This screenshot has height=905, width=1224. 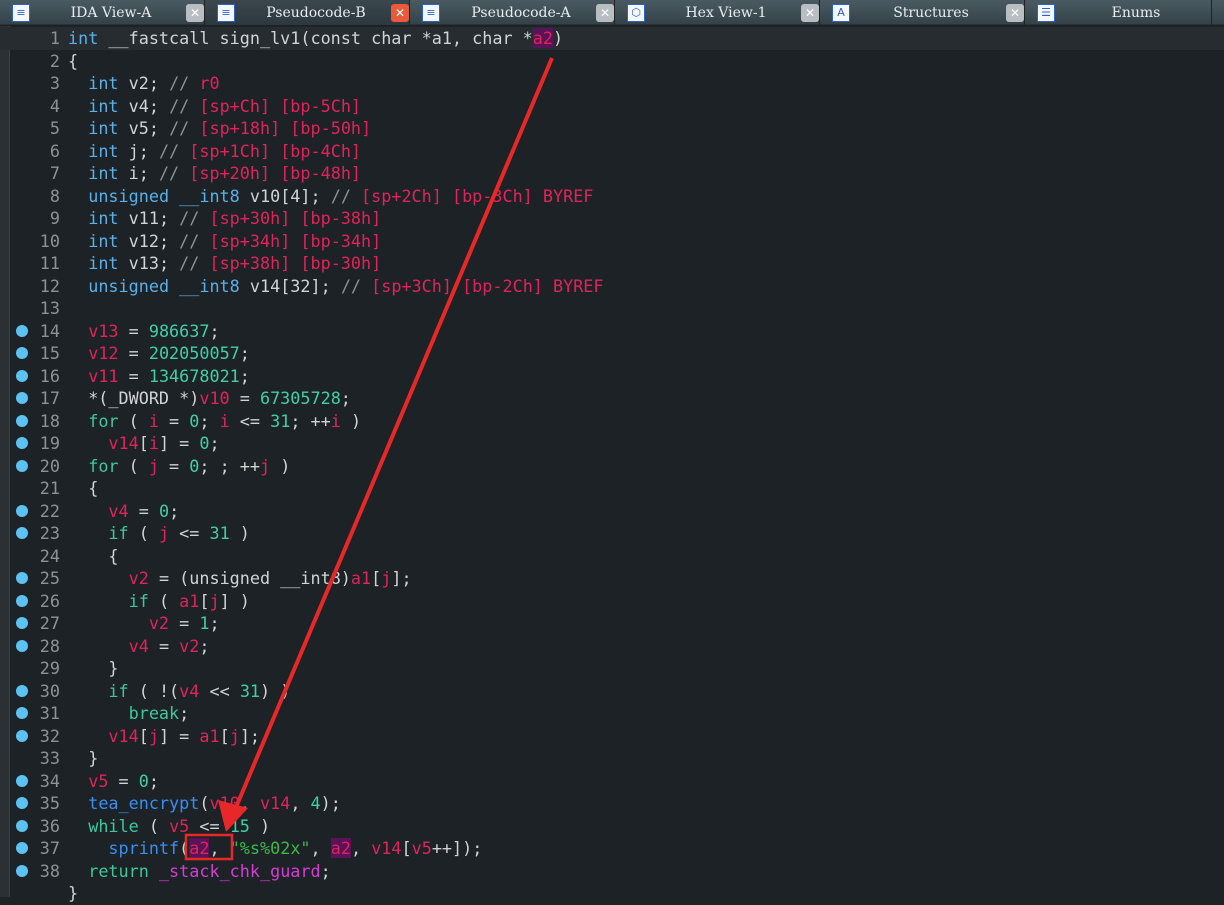 What do you see at coordinates (209, 83) in the screenshot?
I see `token-var: r0` at bounding box center [209, 83].